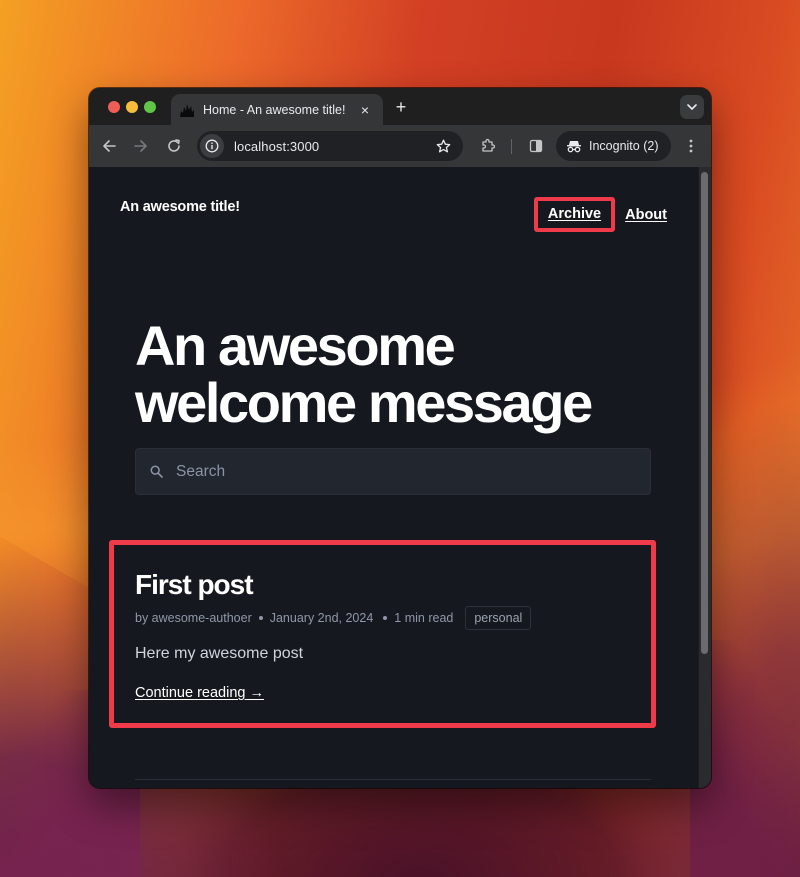 The height and width of the screenshot is (877, 800). Describe the element at coordinates (511, 146) in the screenshot. I see `toolbar-divider` at that location.